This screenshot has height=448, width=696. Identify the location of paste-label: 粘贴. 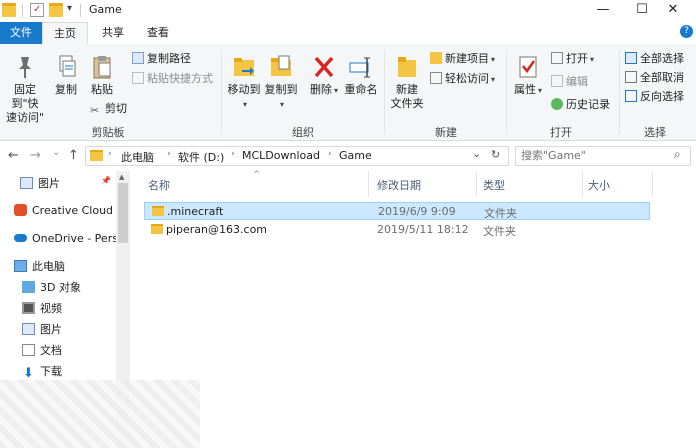
(102, 89).